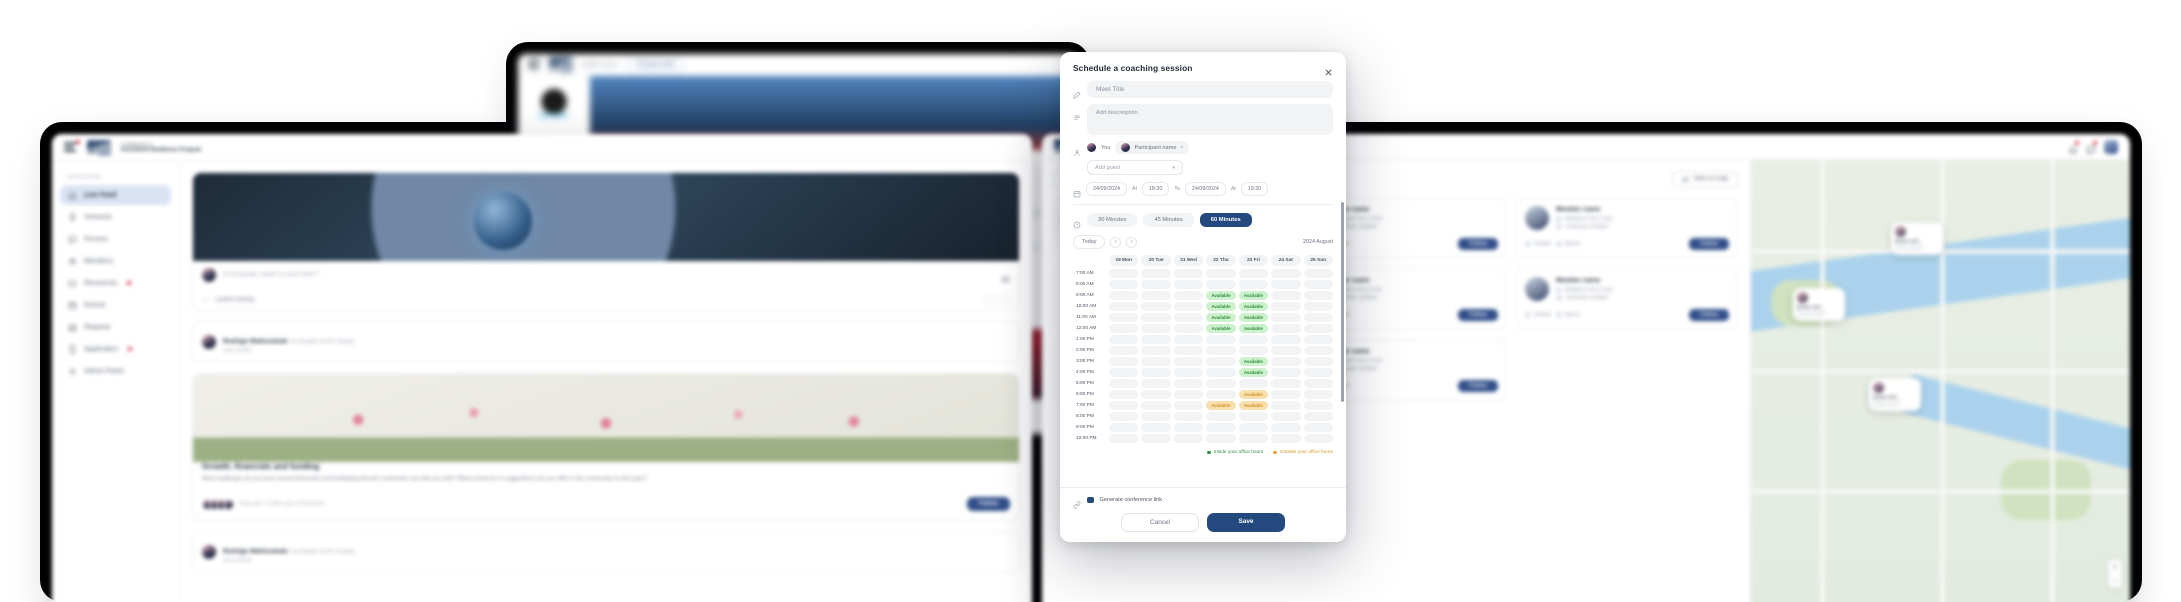 This screenshot has width=2181, height=602. I want to click on remove-participant-icon: ×, so click(1181, 148).